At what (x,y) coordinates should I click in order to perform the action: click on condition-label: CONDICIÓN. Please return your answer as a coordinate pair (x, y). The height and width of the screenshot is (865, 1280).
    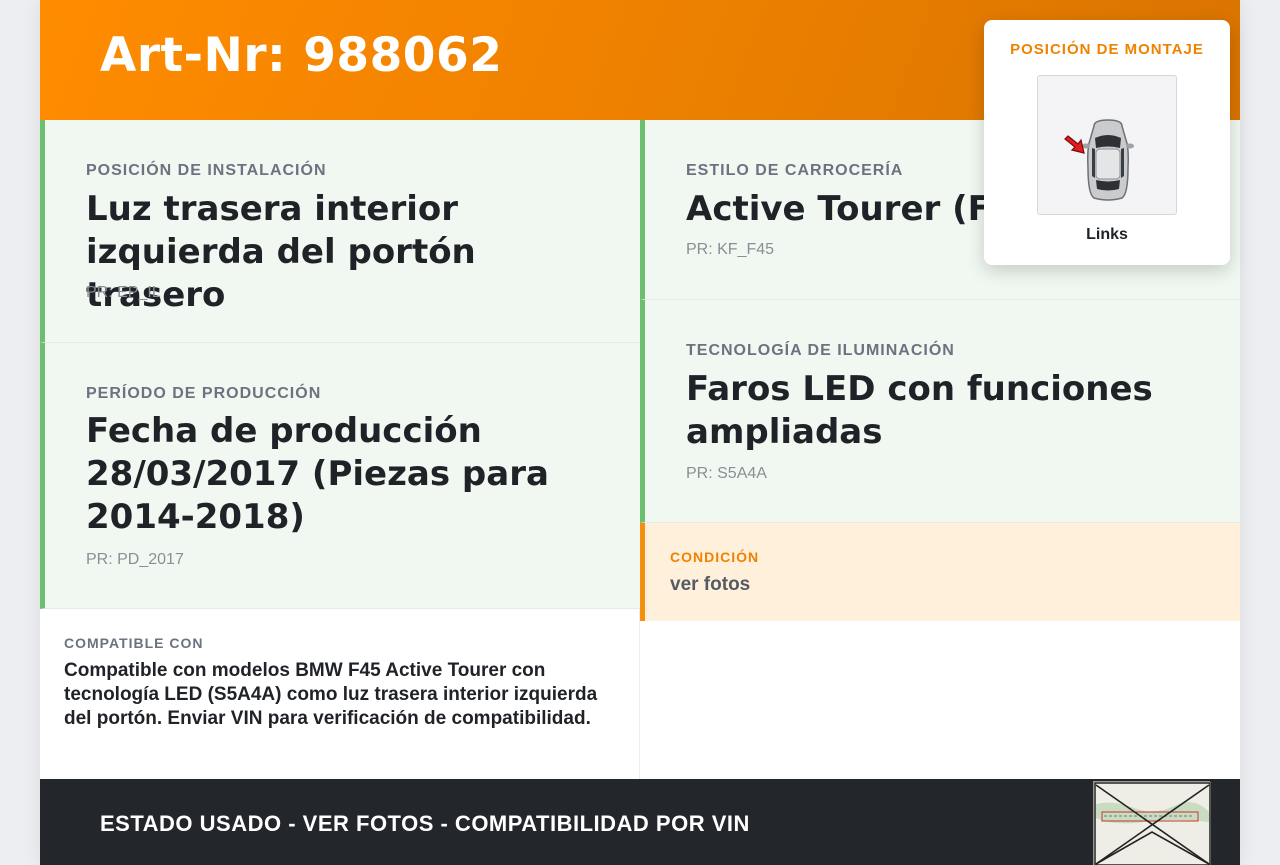
    Looking at the image, I should click on (715, 557).